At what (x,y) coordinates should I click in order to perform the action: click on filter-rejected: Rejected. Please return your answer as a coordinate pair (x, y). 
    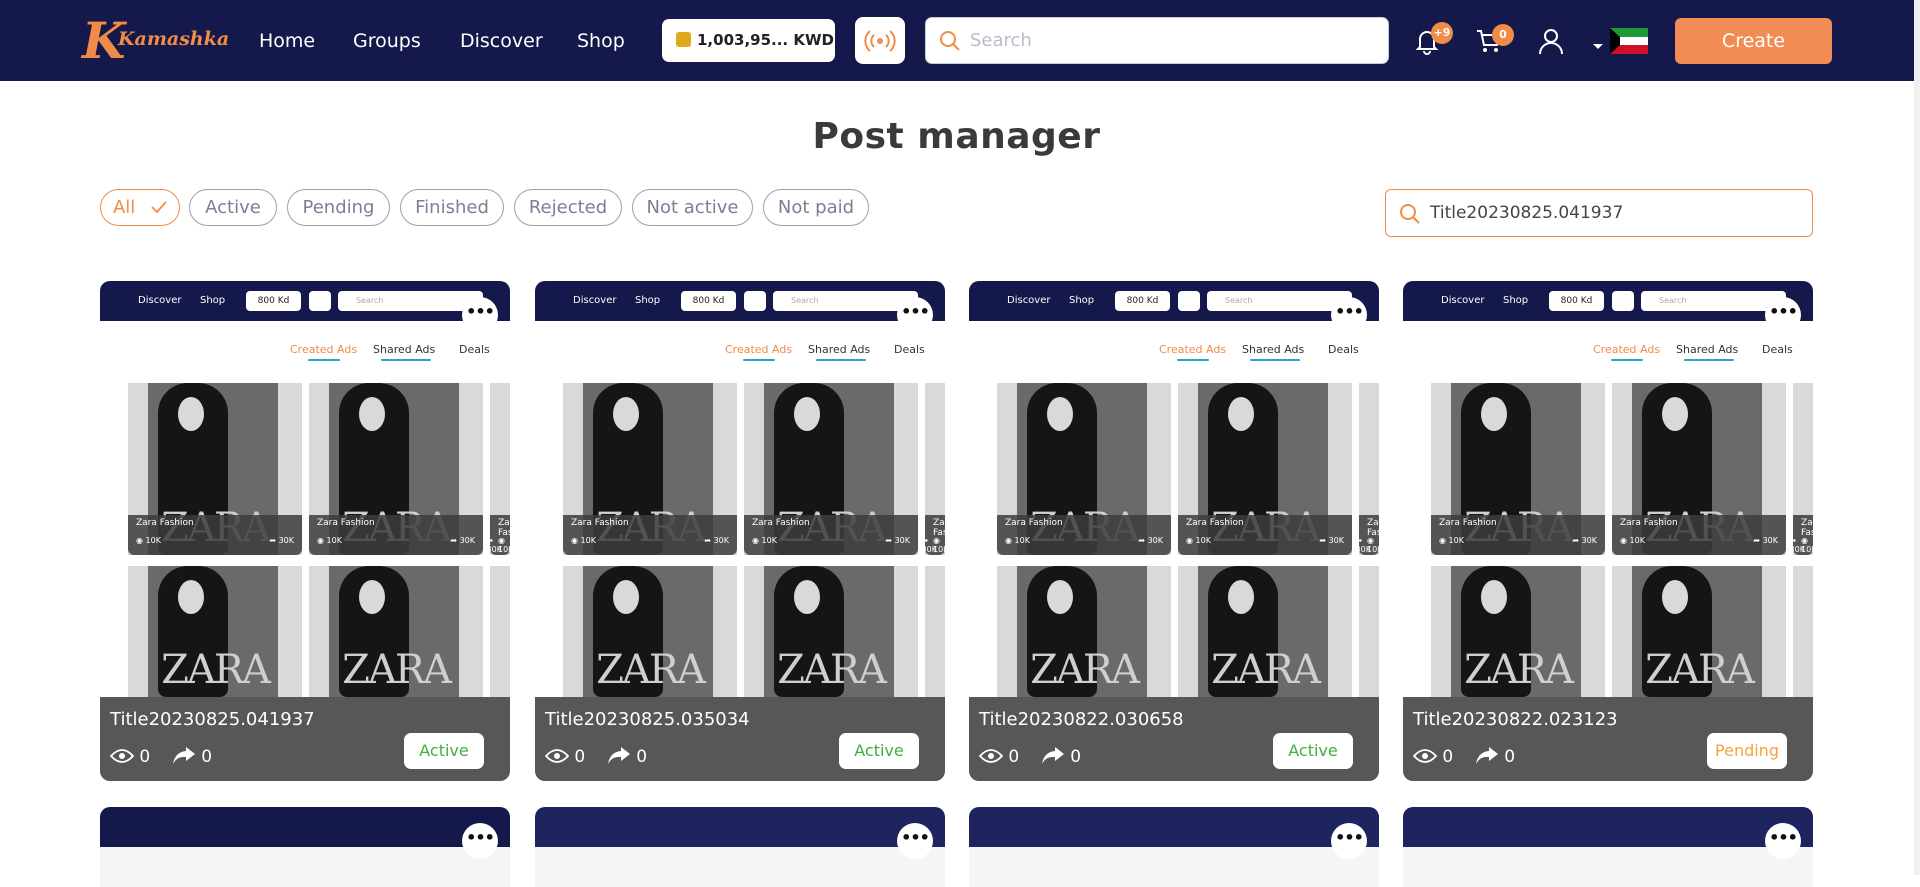
    Looking at the image, I should click on (568, 207).